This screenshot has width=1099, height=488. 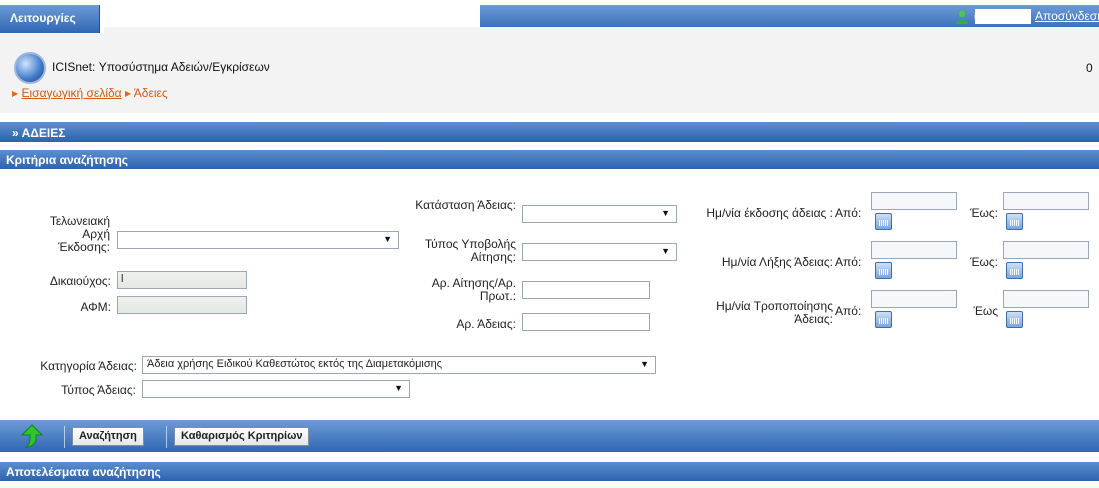 What do you see at coordinates (30, 68) in the screenshot?
I see `globe-logo-icon` at bounding box center [30, 68].